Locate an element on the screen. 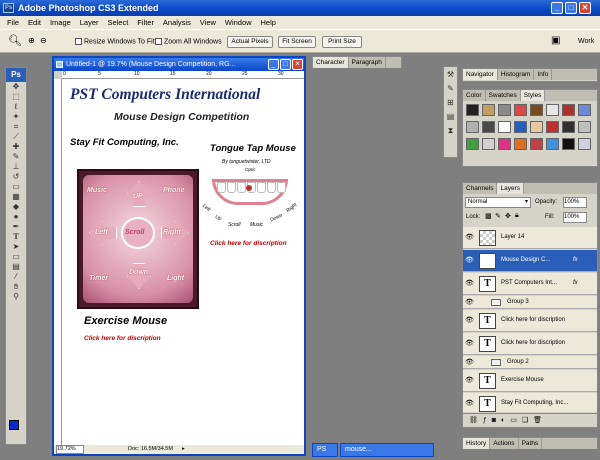  delete-layer-icon: 🗑︎ is located at coordinates (540, 420).